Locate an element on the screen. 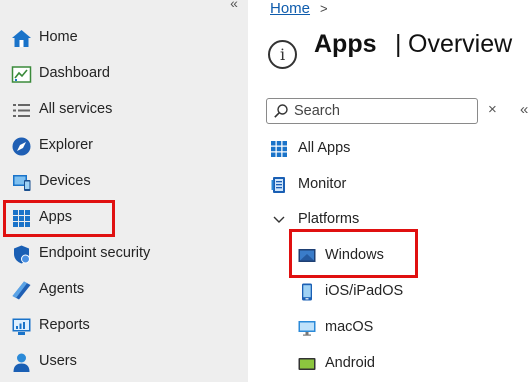 The width and height of the screenshot is (530, 382). highlight-box-windows is located at coordinates (353, 253).